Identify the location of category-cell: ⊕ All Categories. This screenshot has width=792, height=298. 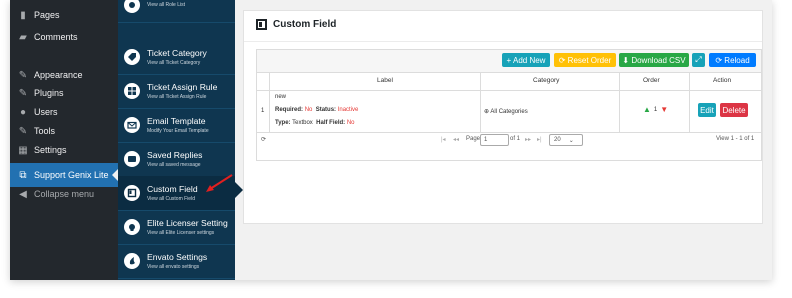
(506, 112).